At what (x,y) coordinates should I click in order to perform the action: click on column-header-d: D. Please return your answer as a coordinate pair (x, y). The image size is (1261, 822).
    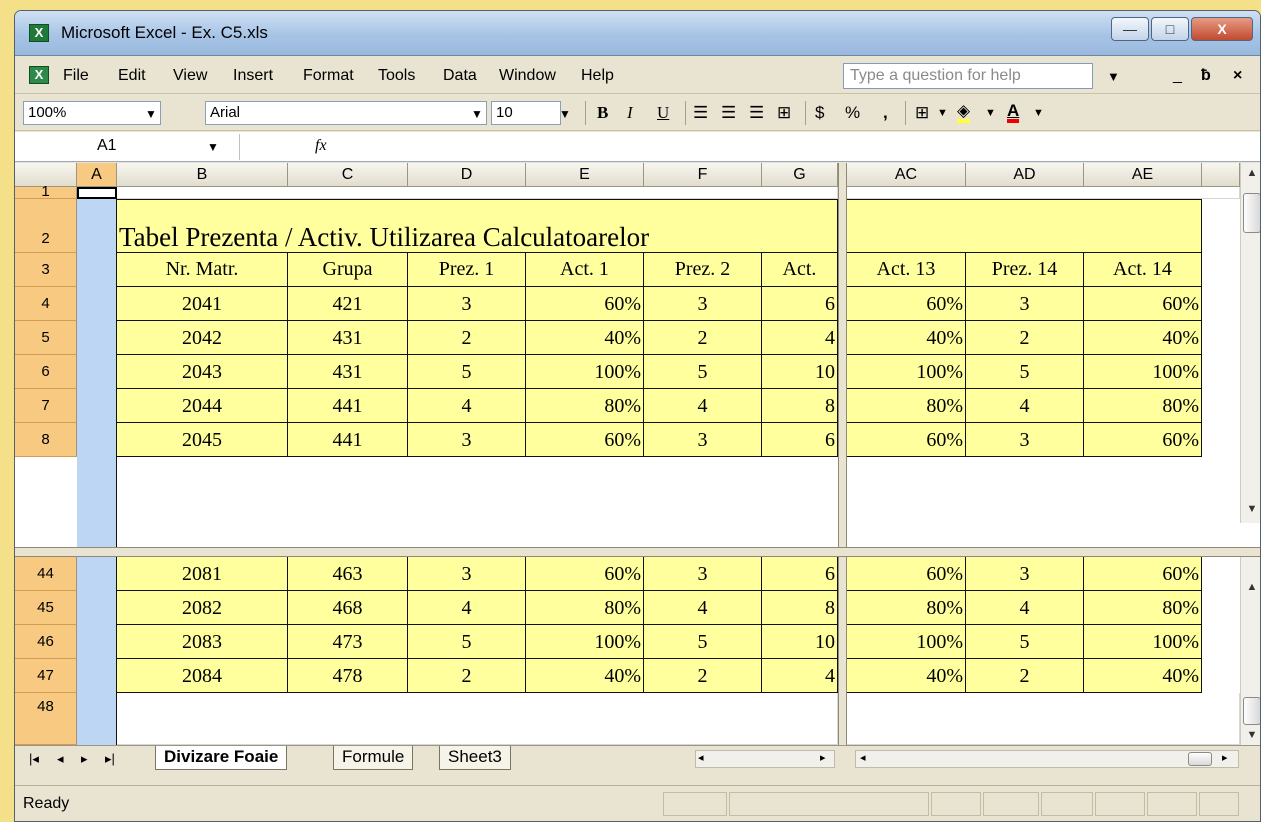
    Looking at the image, I should click on (467, 175).